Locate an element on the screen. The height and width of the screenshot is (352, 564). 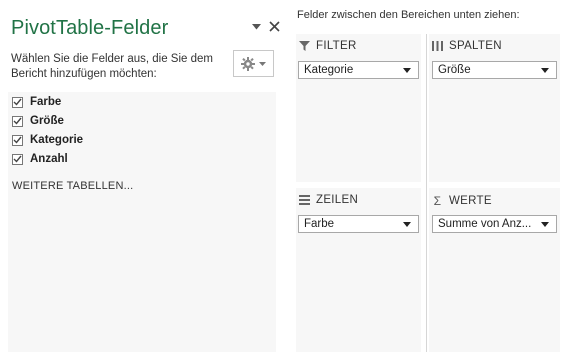
checkbox-kategorie is located at coordinates (17, 140).